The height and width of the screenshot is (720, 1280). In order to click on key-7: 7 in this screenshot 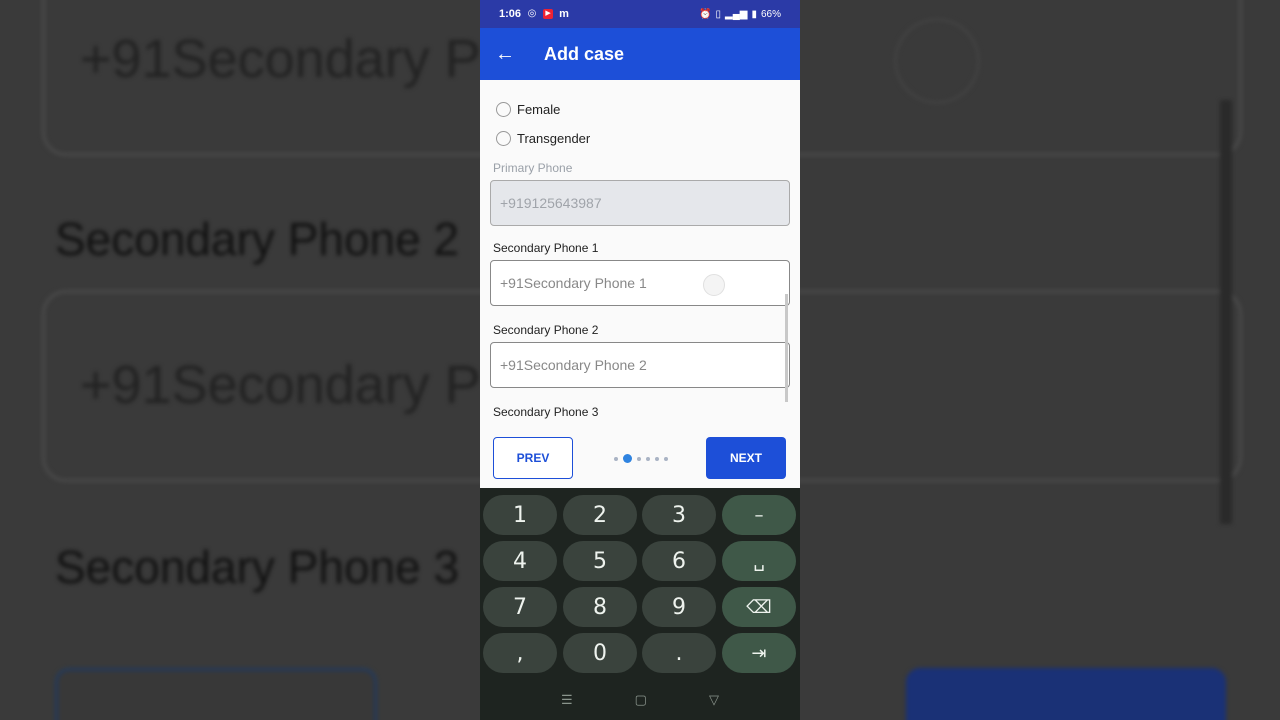, I will do `click(520, 607)`.